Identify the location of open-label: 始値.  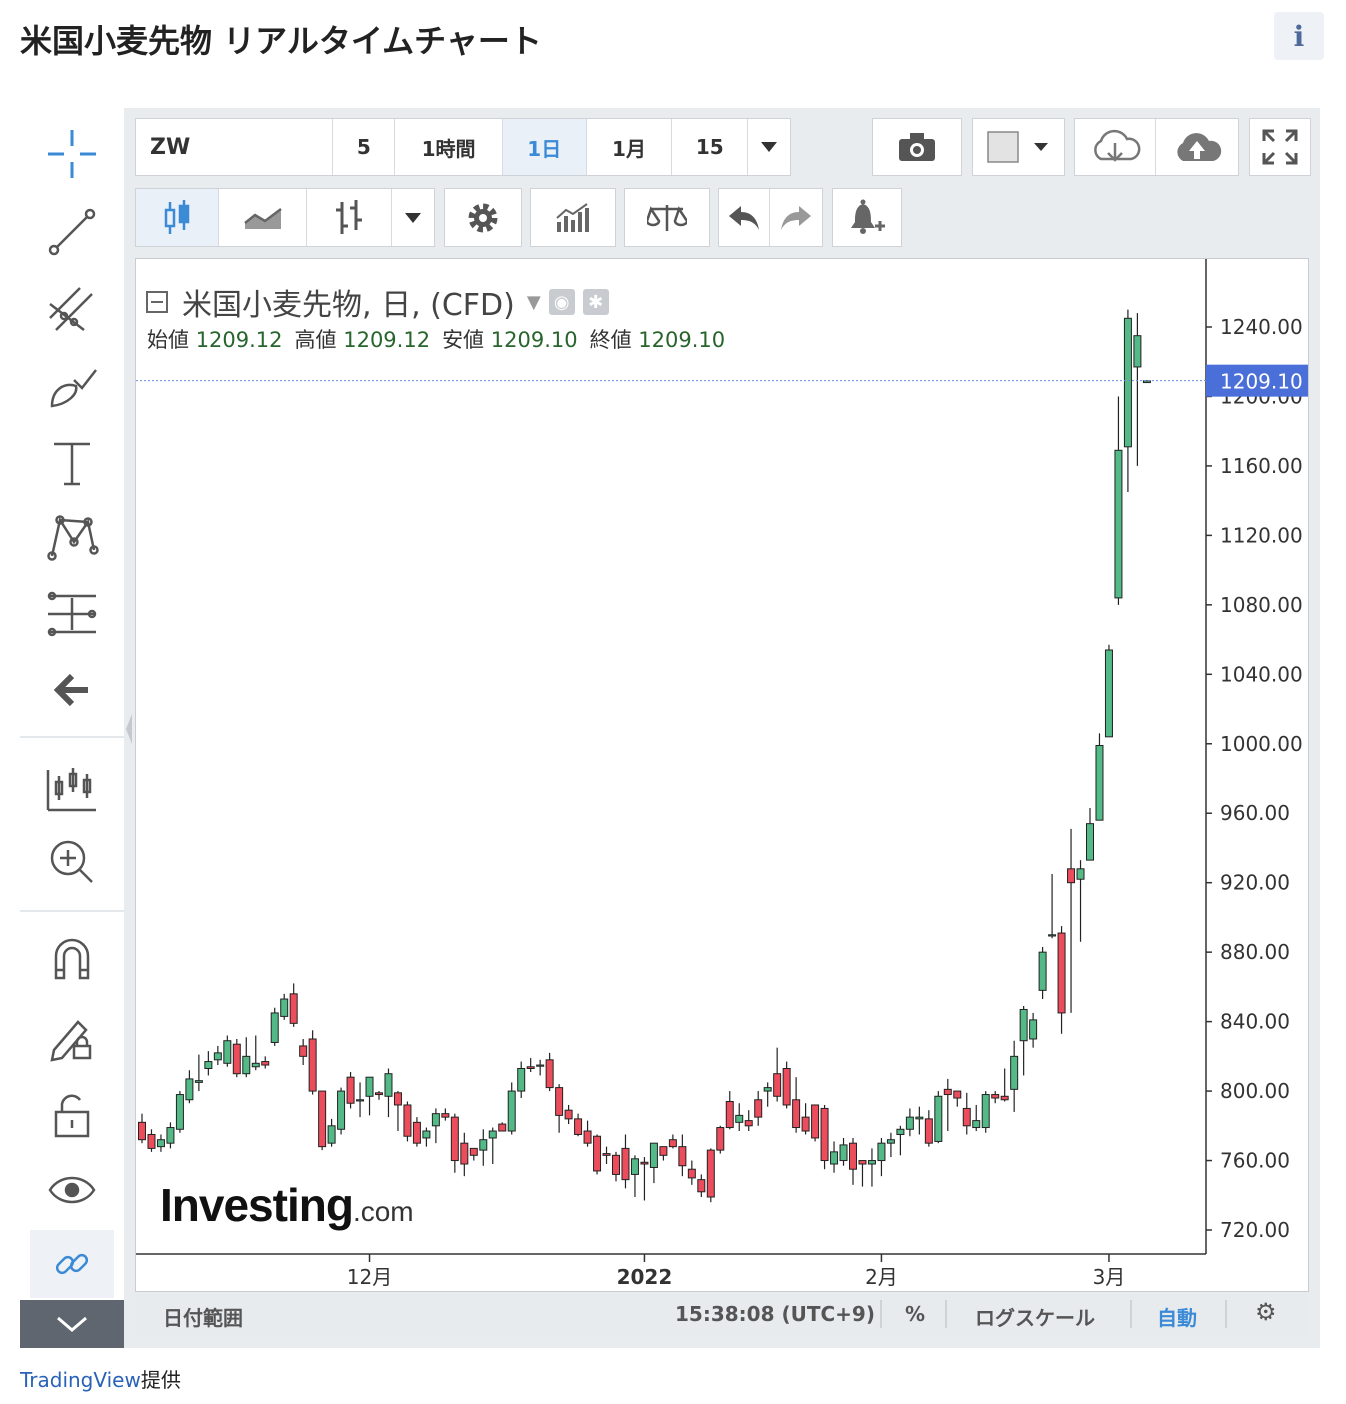
(168, 340).